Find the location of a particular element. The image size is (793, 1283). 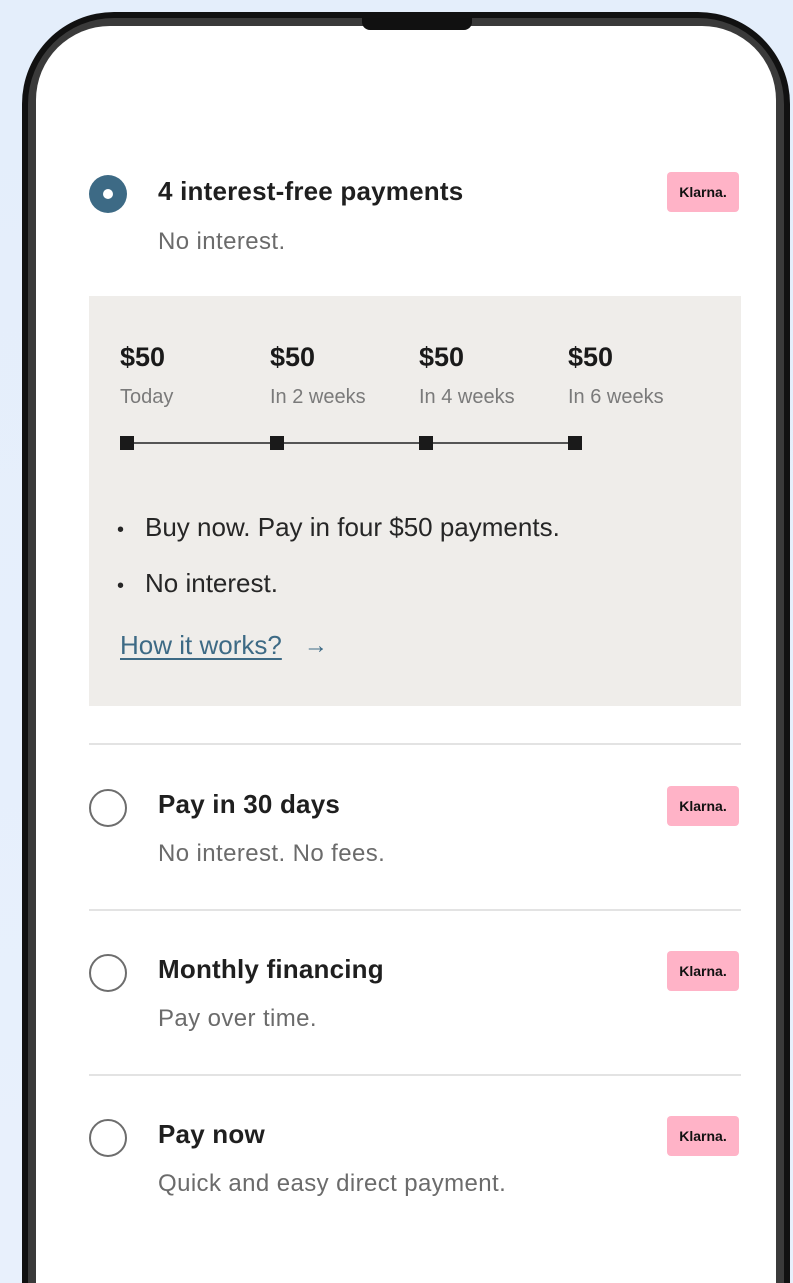

radio-selected-icon is located at coordinates (108, 194).